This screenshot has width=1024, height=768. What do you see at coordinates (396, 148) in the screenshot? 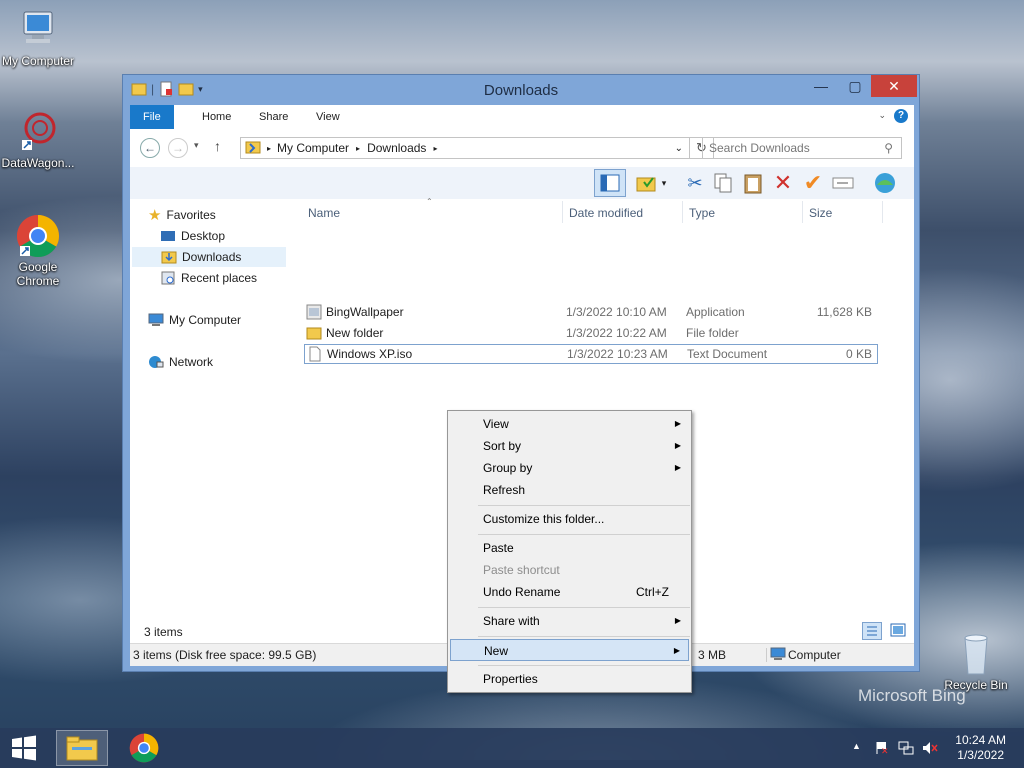
I see `breadcrumb-downloads: Downloads` at bounding box center [396, 148].